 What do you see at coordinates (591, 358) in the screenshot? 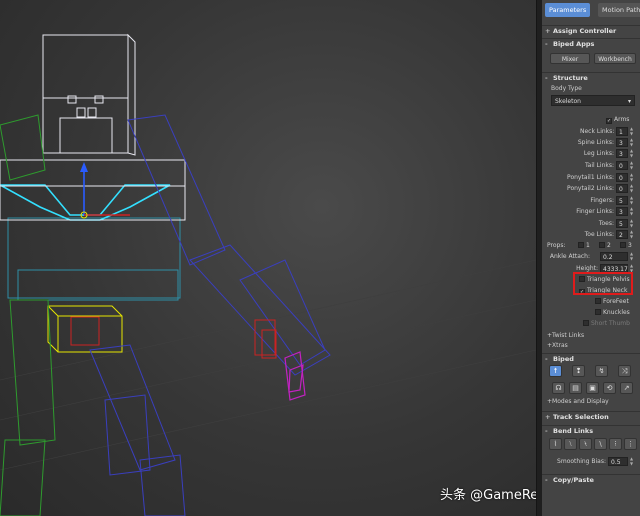
I see `rollout-biped: - Biped` at bounding box center [591, 358].